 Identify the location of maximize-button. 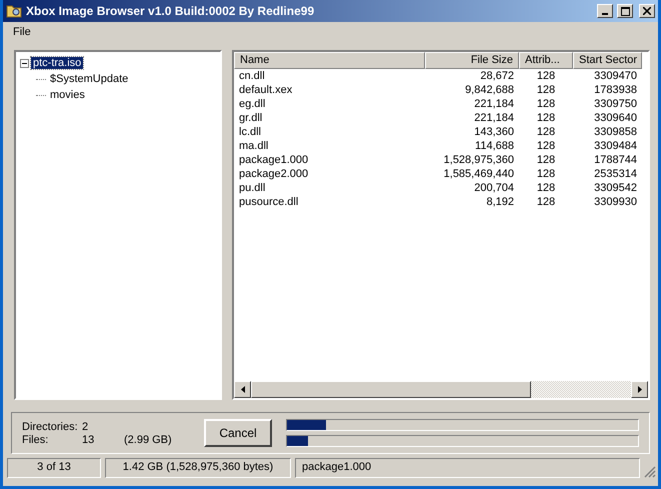
(625, 11).